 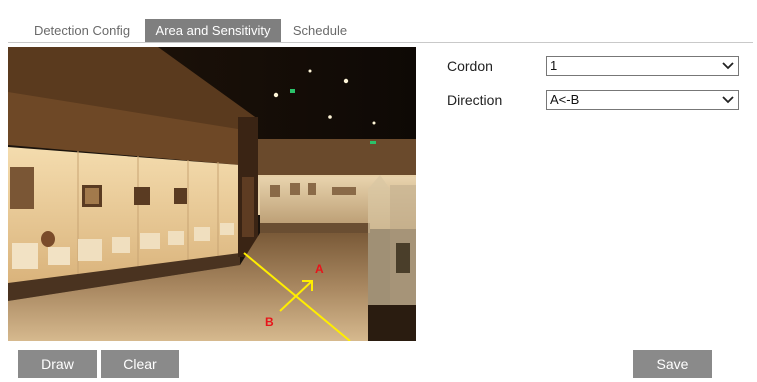 I want to click on draw-button: Draw, so click(x=57, y=364).